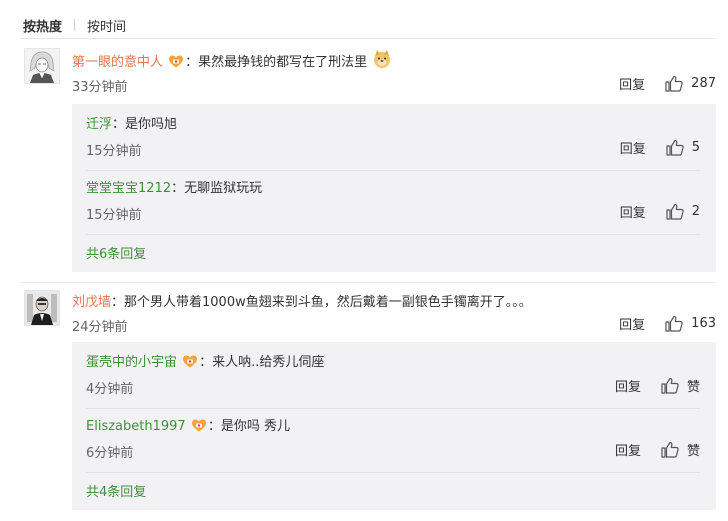 The height and width of the screenshot is (521, 728). What do you see at coordinates (100, 327) in the screenshot?
I see `comment-time: 24分钟前` at bounding box center [100, 327].